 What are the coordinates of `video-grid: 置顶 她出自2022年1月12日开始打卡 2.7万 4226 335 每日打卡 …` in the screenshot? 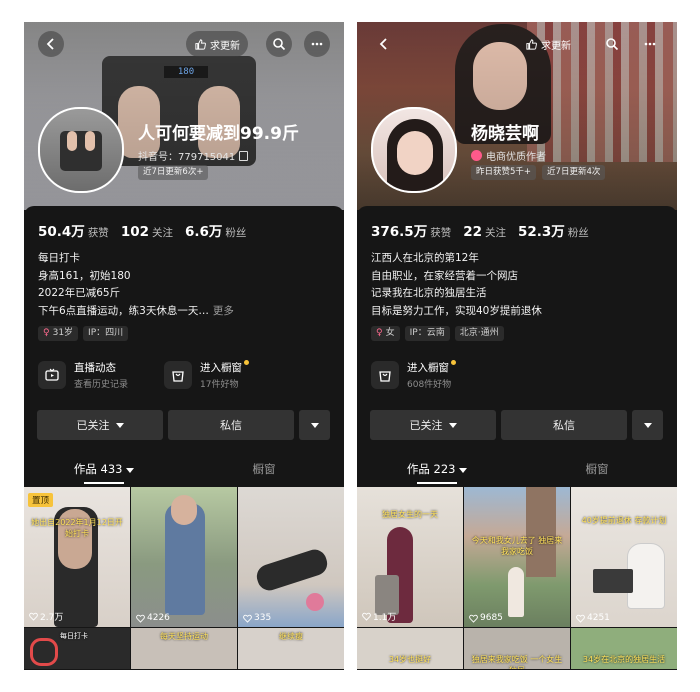 It's located at (184, 578).